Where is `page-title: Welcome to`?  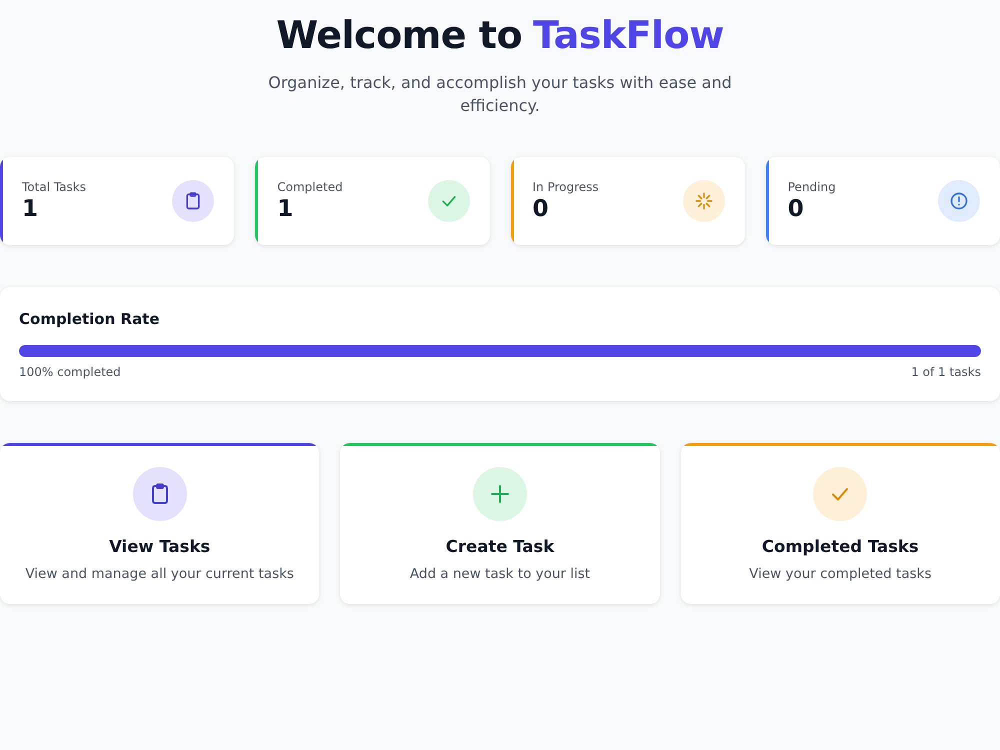
page-title: Welcome to is located at coordinates (399, 35).